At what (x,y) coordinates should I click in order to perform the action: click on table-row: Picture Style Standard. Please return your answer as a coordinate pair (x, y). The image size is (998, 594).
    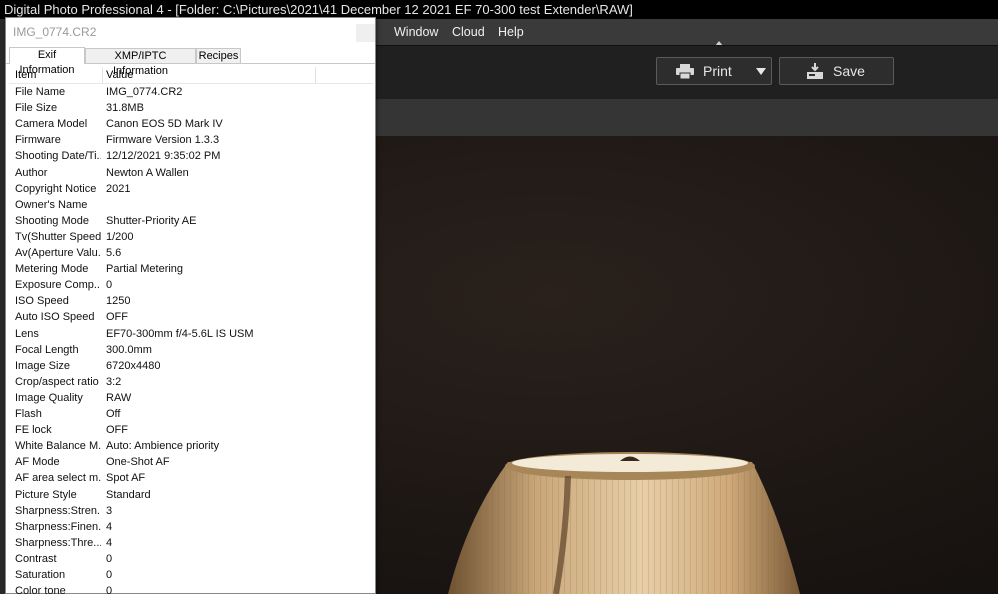
    Looking at the image, I should click on (191, 495).